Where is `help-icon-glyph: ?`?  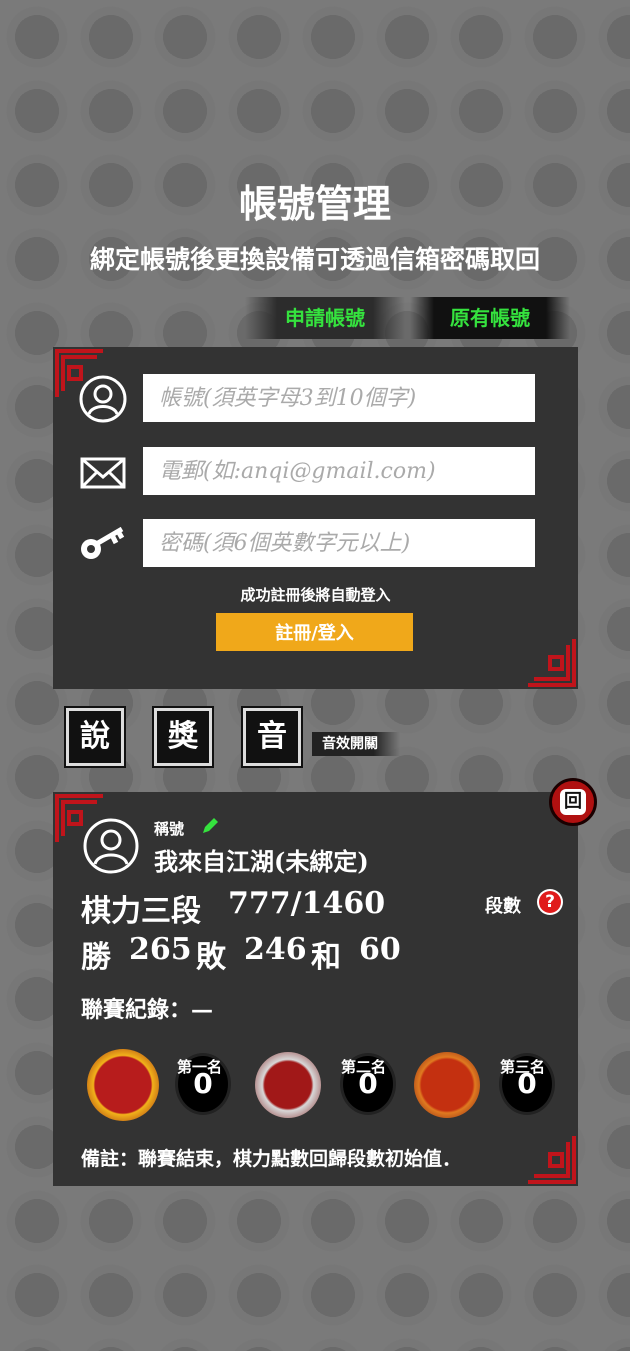 help-icon-glyph: ? is located at coordinates (550, 902).